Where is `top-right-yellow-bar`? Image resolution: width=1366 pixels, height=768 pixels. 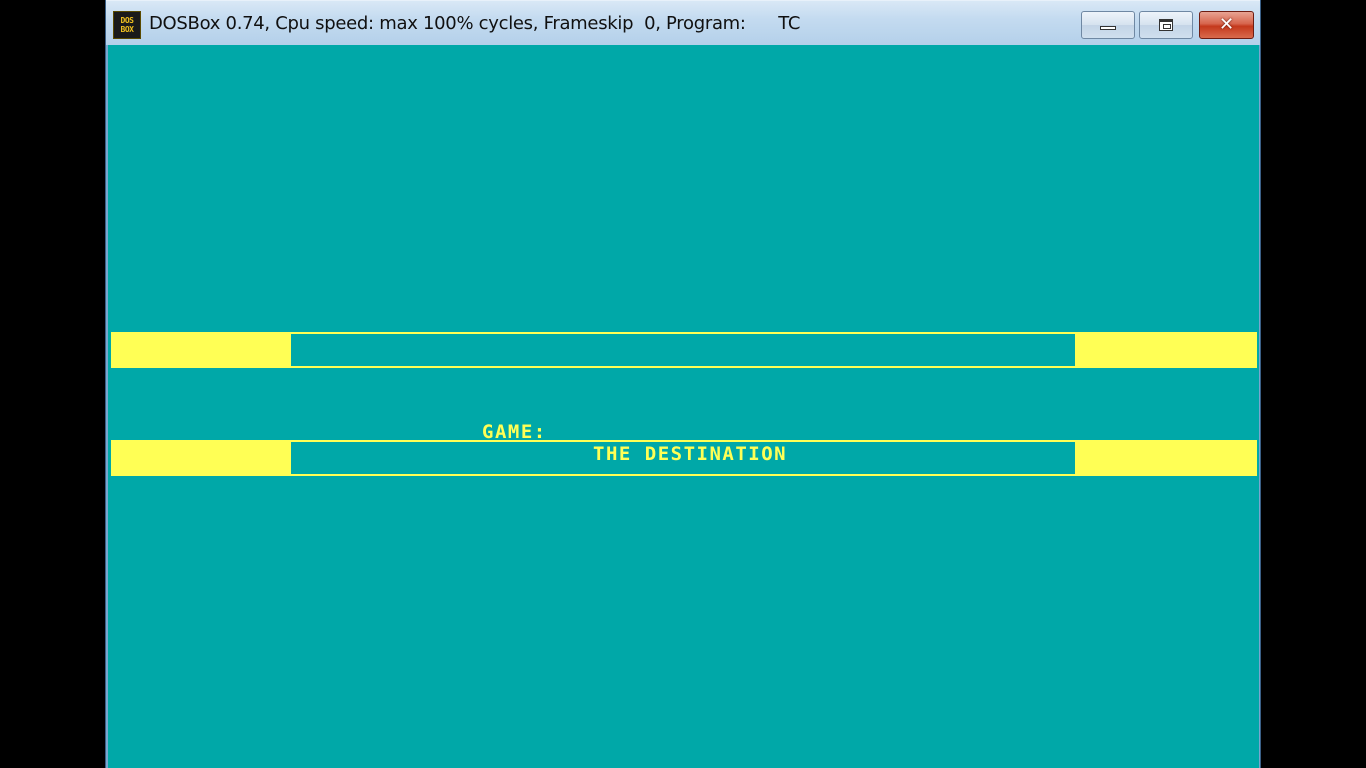 top-right-yellow-bar is located at coordinates (1167, 350).